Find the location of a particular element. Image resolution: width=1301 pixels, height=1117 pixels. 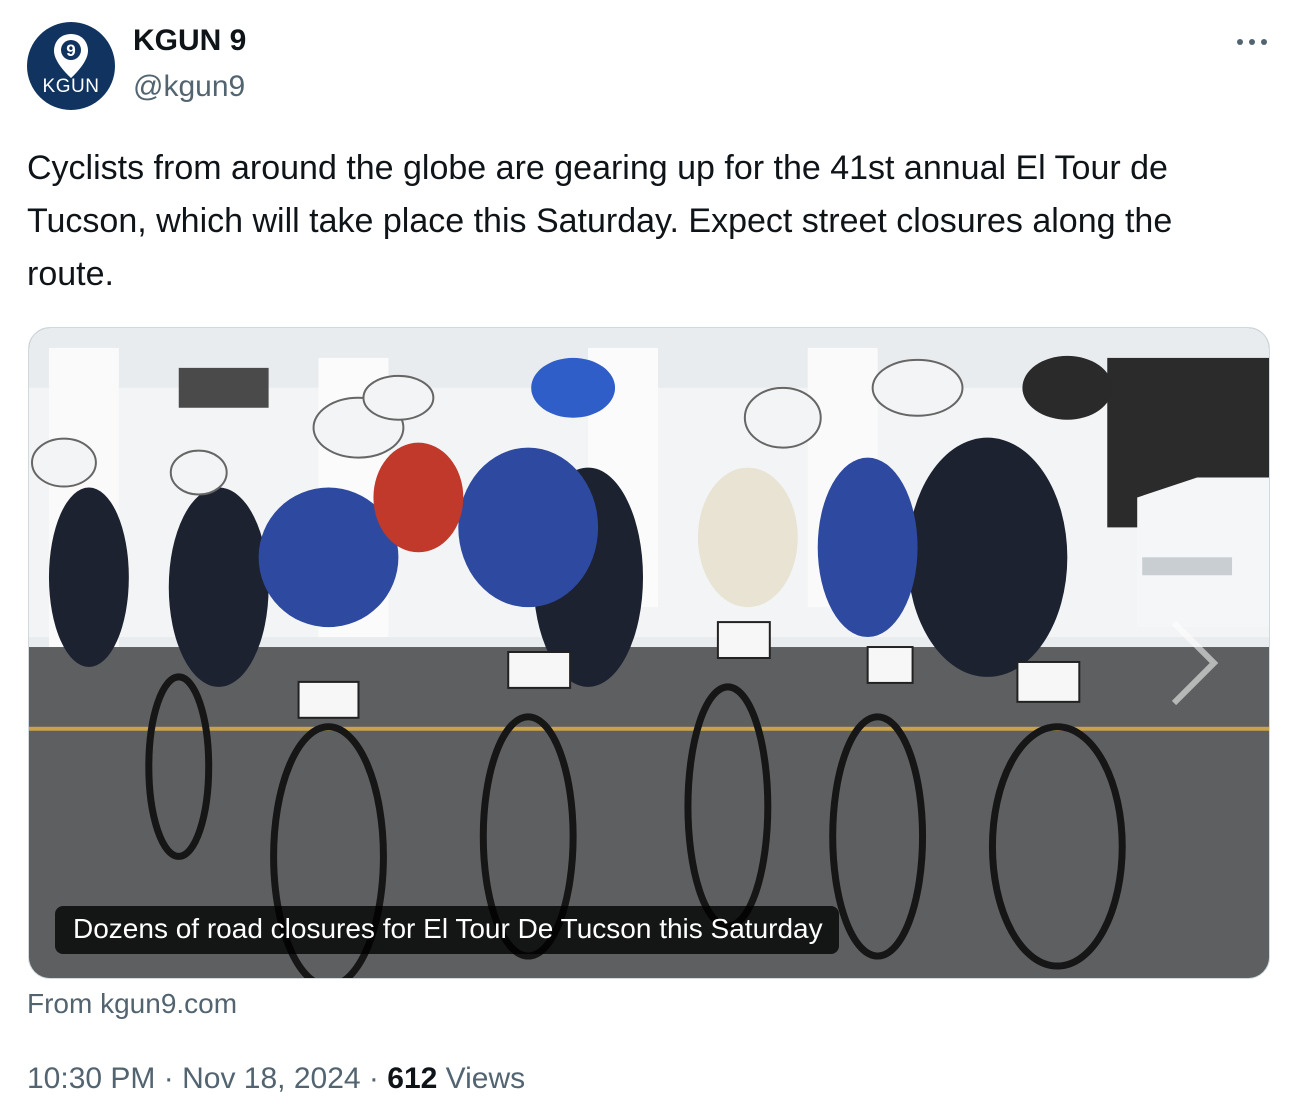

more-options-icon is located at coordinates (1240, 42).